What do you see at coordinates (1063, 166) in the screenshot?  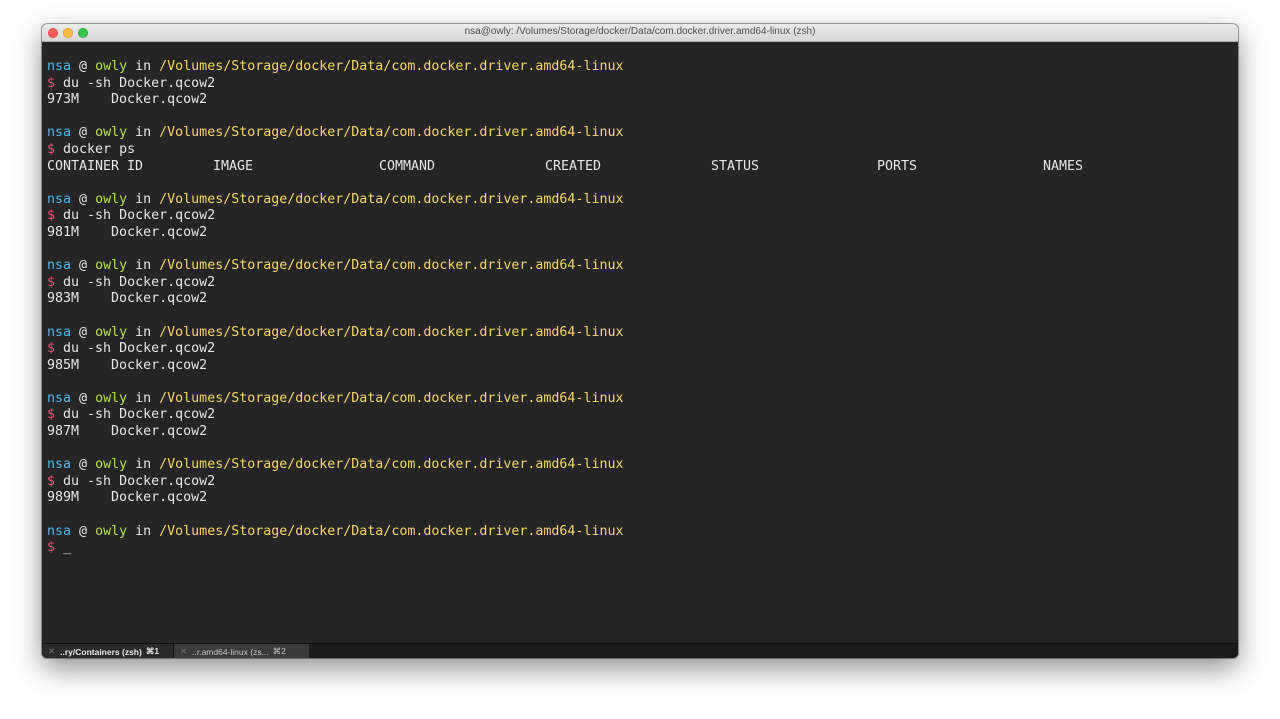 I see `ps-column-header: NAMES` at bounding box center [1063, 166].